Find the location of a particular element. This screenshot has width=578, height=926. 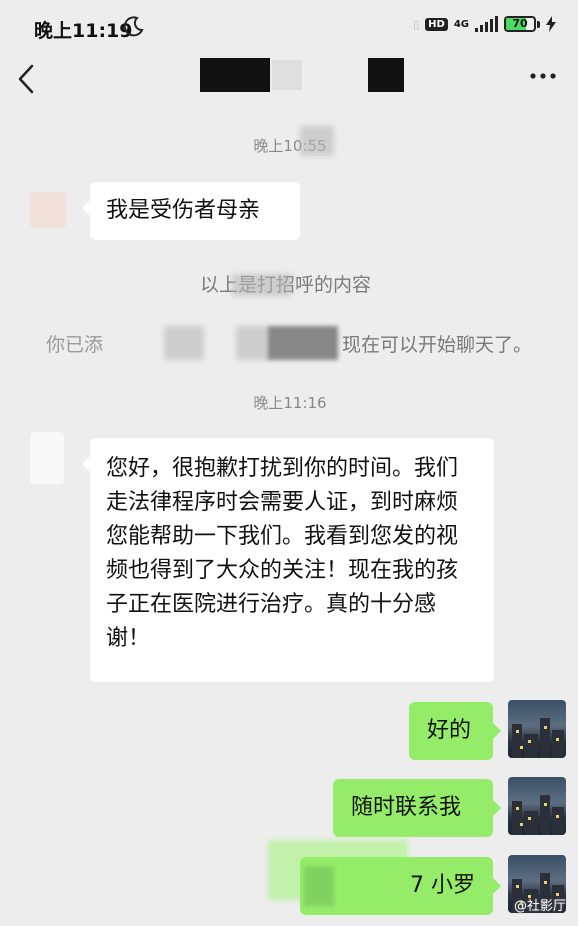

timestamp: 晚上11:16 is located at coordinates (290, 403).